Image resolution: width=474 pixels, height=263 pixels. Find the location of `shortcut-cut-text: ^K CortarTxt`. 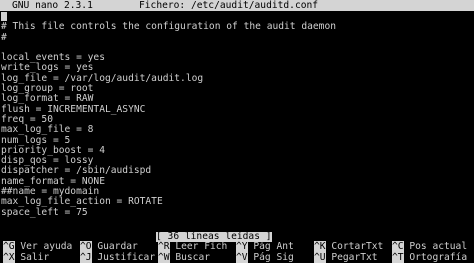

shortcut-cut-text: ^K CortarTxt is located at coordinates (348, 246).